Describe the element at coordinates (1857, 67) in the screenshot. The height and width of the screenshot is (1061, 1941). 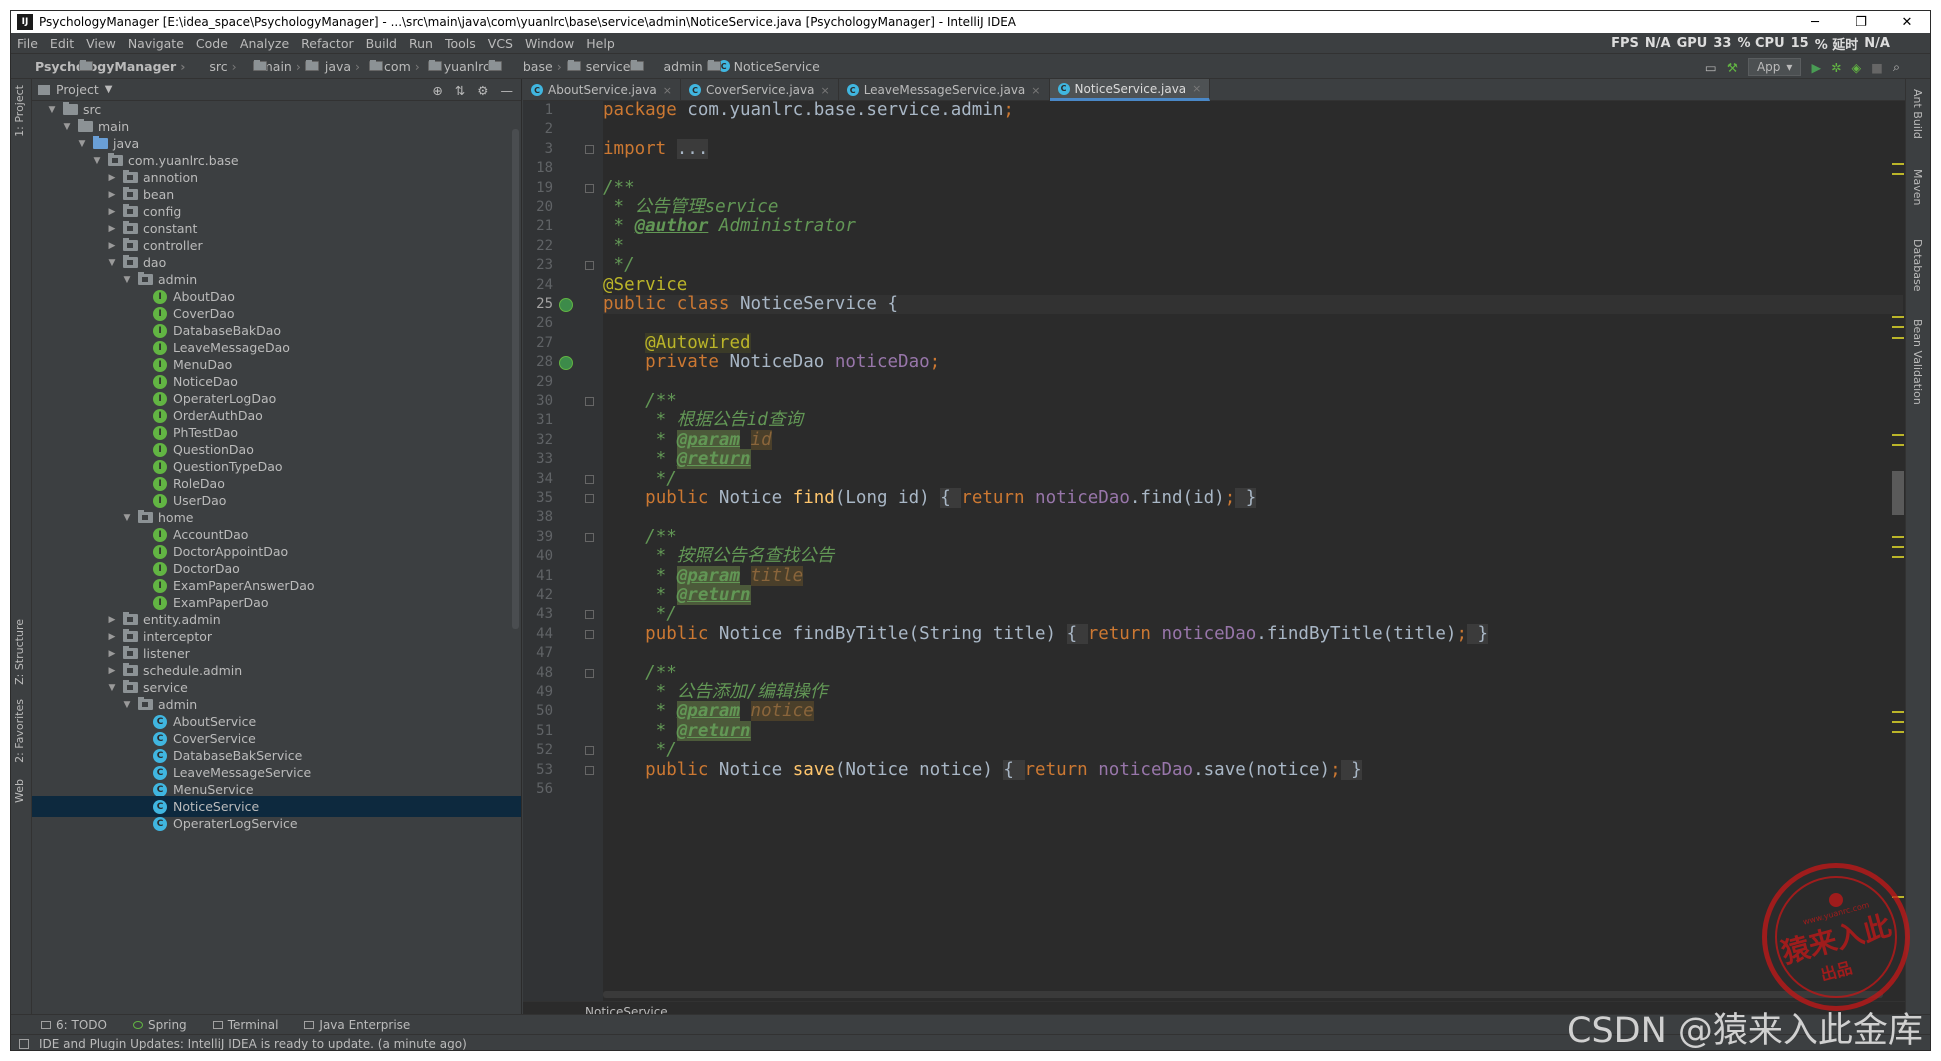
I see `coverage-icon: ◈` at that location.